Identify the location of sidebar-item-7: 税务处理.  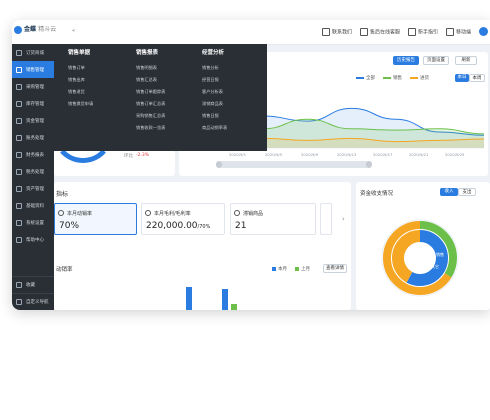
(33, 171).